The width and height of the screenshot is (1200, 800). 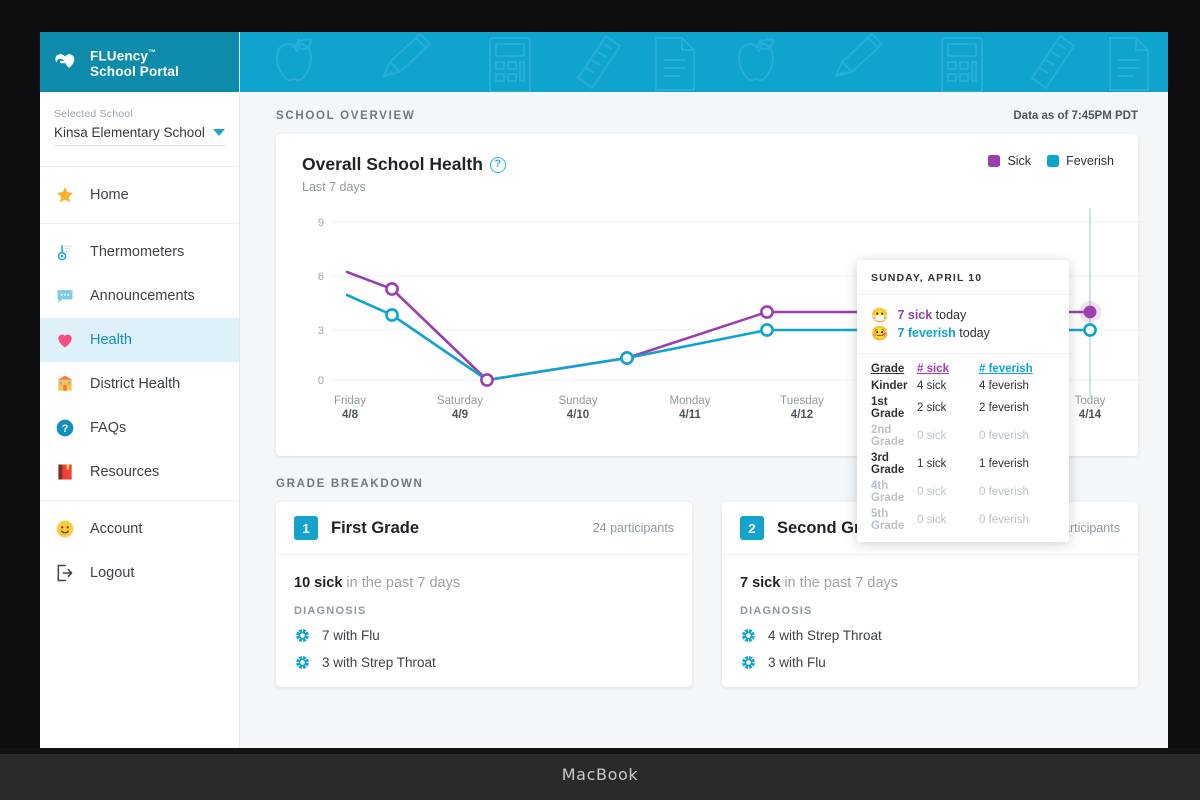 I want to click on brand-line1: FLUency, so click(x=119, y=56).